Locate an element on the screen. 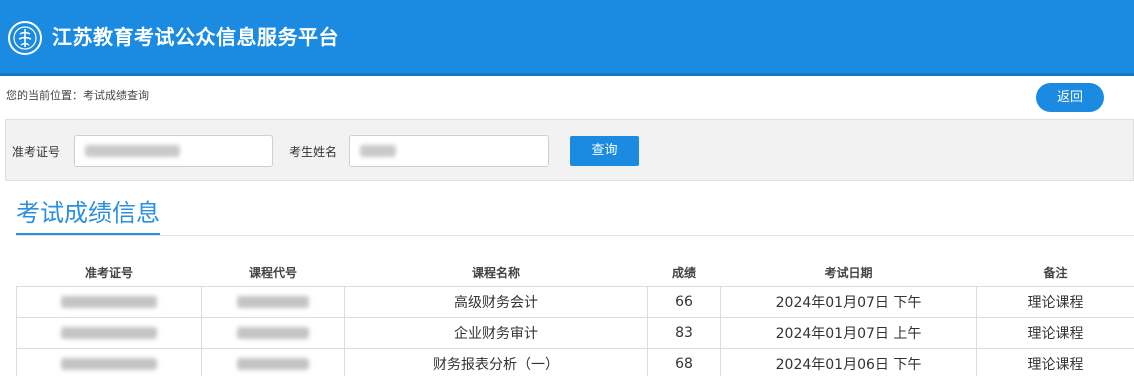 Image resolution: width=1134 pixels, height=376 pixels. course-name-cell: 高级财务会计 is located at coordinates (496, 301).